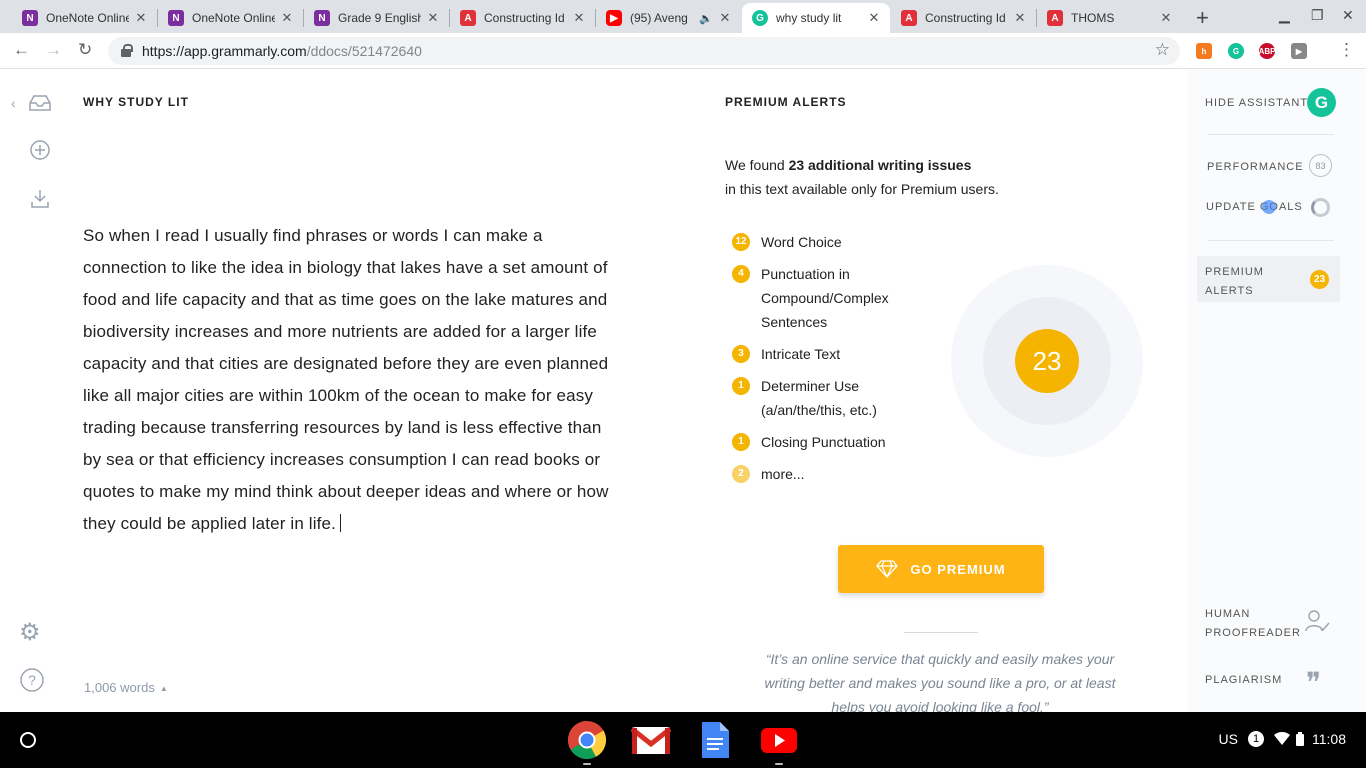 The height and width of the screenshot is (768, 1366). Describe the element at coordinates (1243, 680) in the screenshot. I see `plagiarism-button: PLAGIARISM` at that location.